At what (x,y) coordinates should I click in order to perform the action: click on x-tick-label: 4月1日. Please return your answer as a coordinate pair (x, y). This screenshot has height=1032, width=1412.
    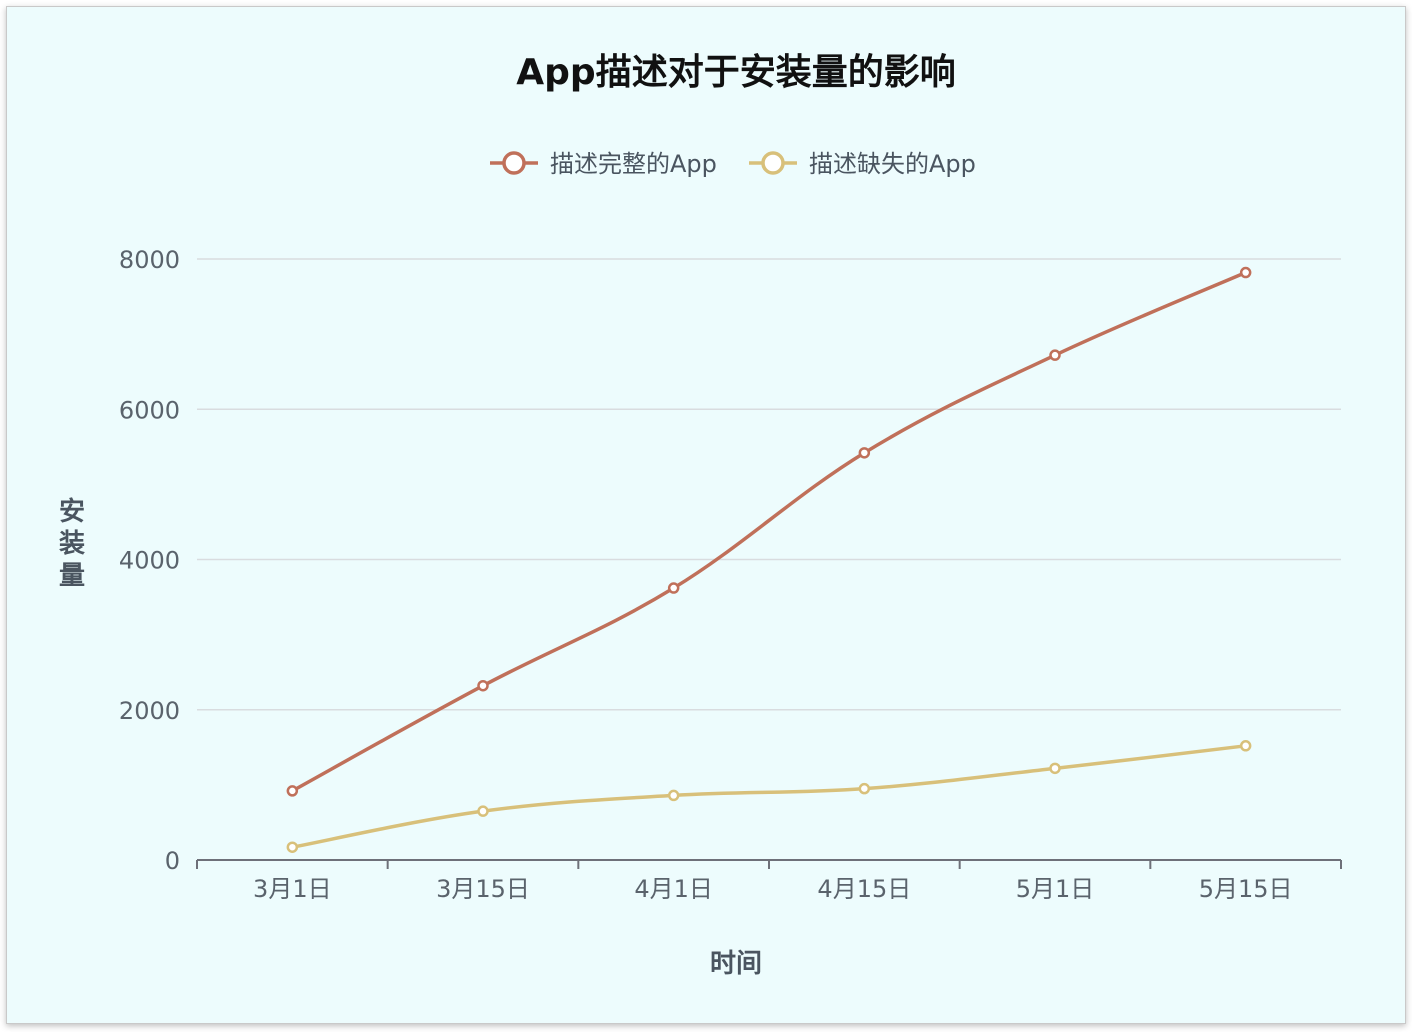
    Looking at the image, I should click on (673, 889).